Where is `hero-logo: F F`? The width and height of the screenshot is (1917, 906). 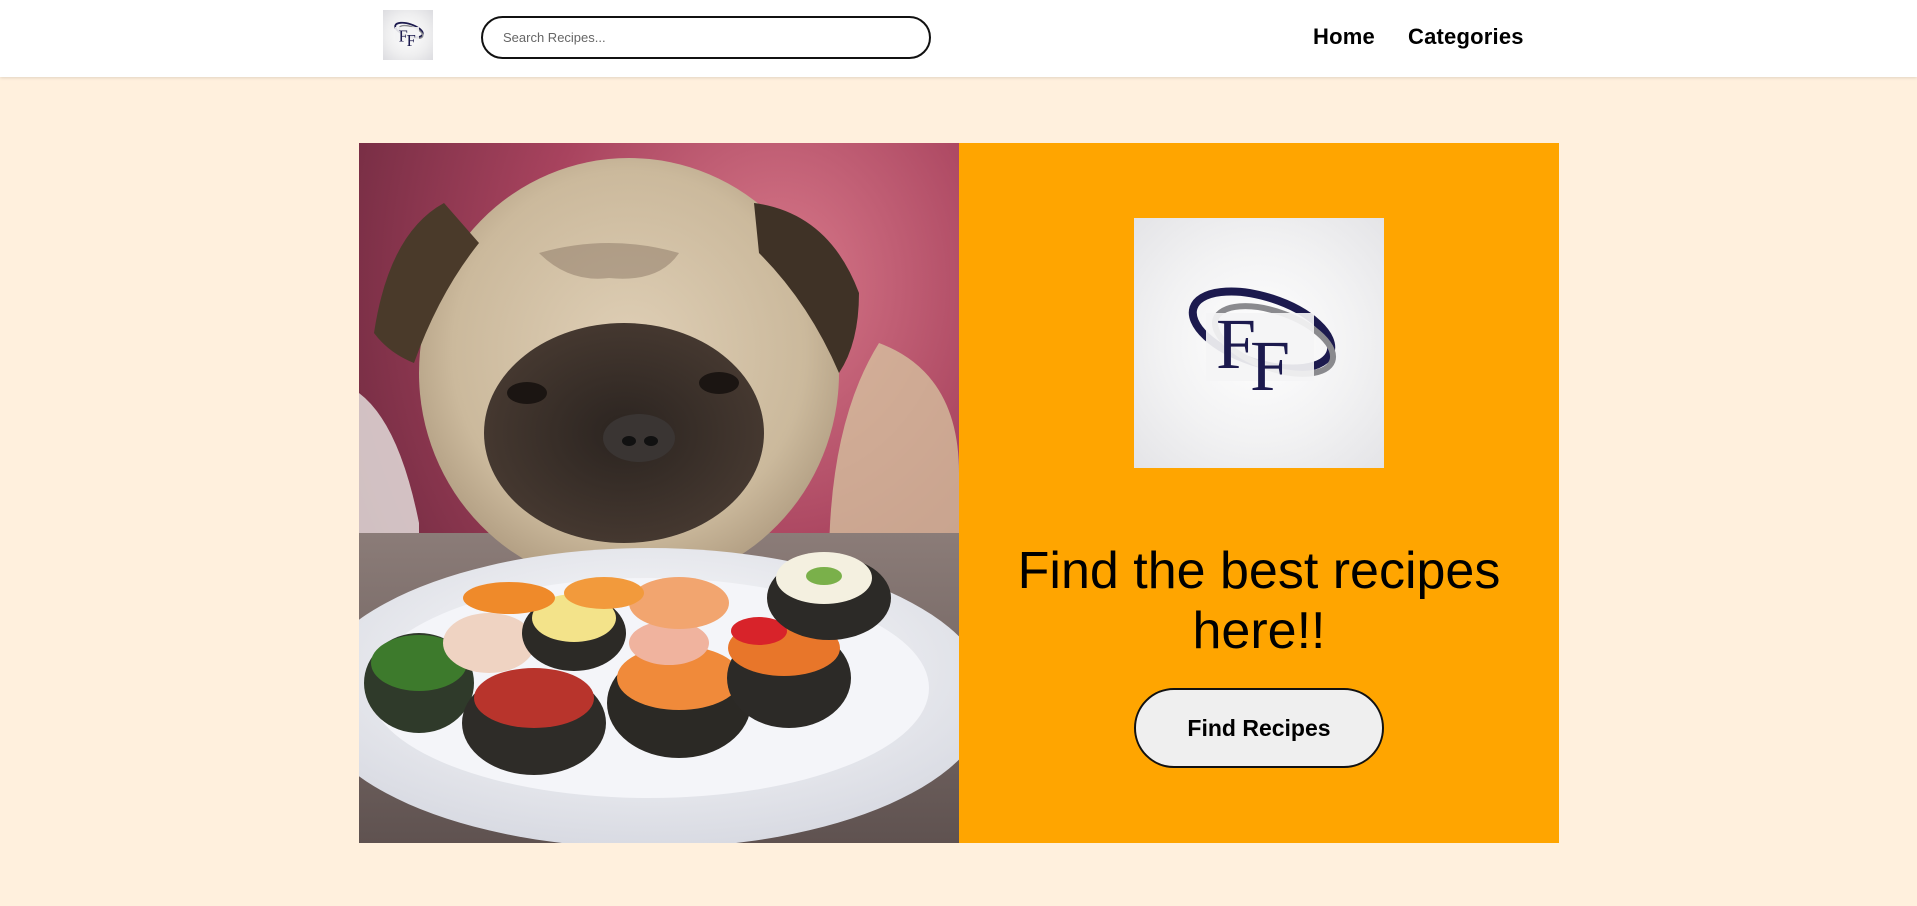
hero-logo: F F is located at coordinates (1259, 343).